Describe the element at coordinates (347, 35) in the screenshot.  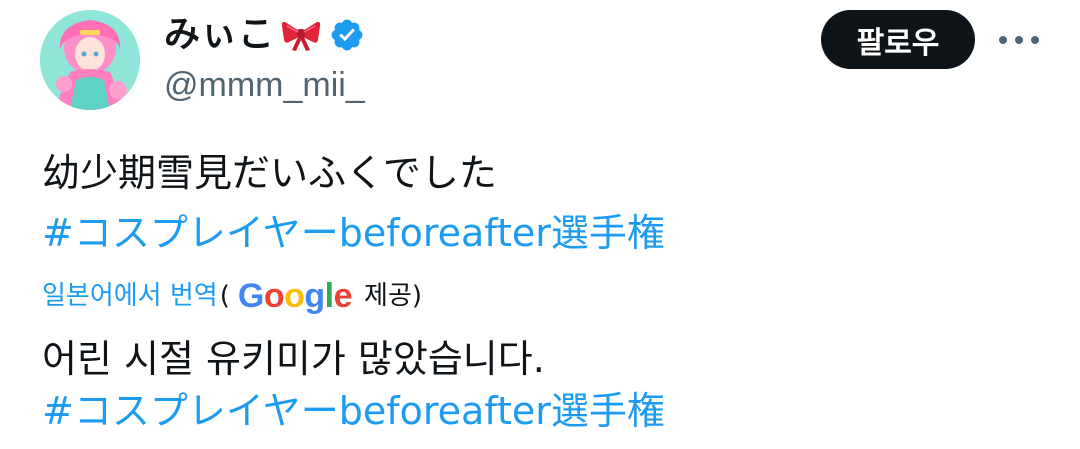
I see `verified-badge-icon` at that location.